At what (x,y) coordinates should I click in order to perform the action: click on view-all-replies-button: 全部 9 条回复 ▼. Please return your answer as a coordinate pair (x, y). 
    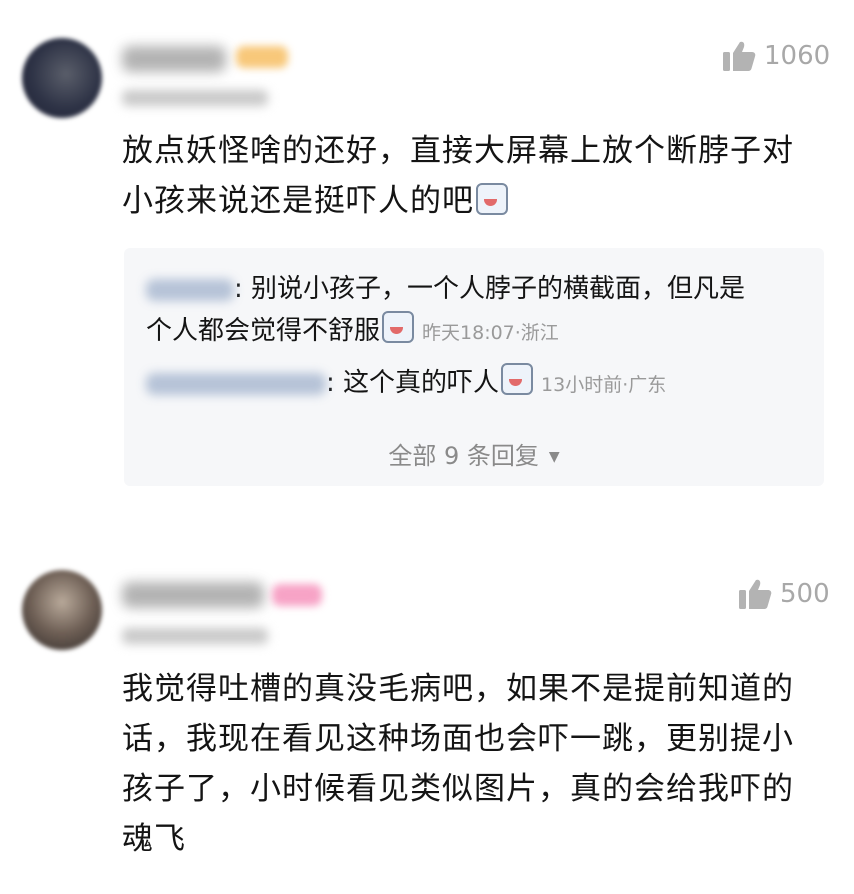
    Looking at the image, I should click on (474, 453).